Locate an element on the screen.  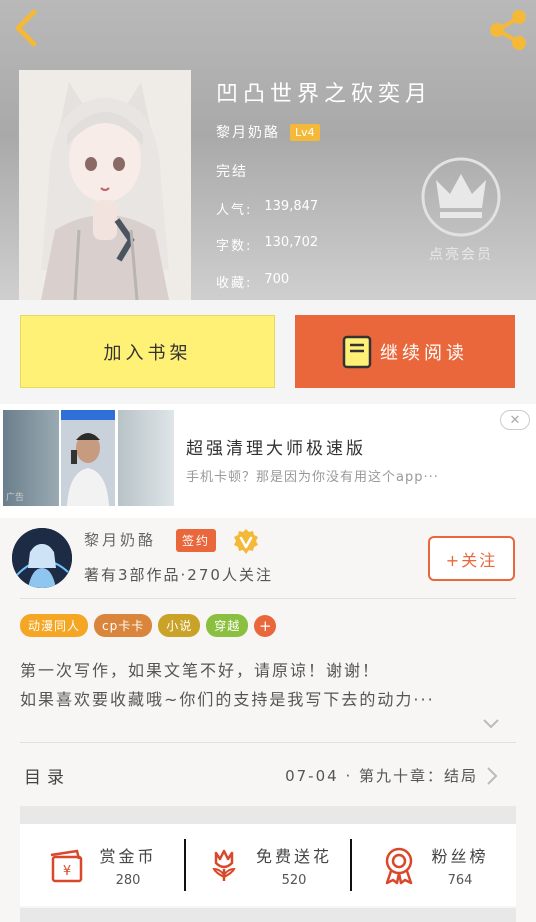
stat-label: 人气: is located at coordinates (234, 210).